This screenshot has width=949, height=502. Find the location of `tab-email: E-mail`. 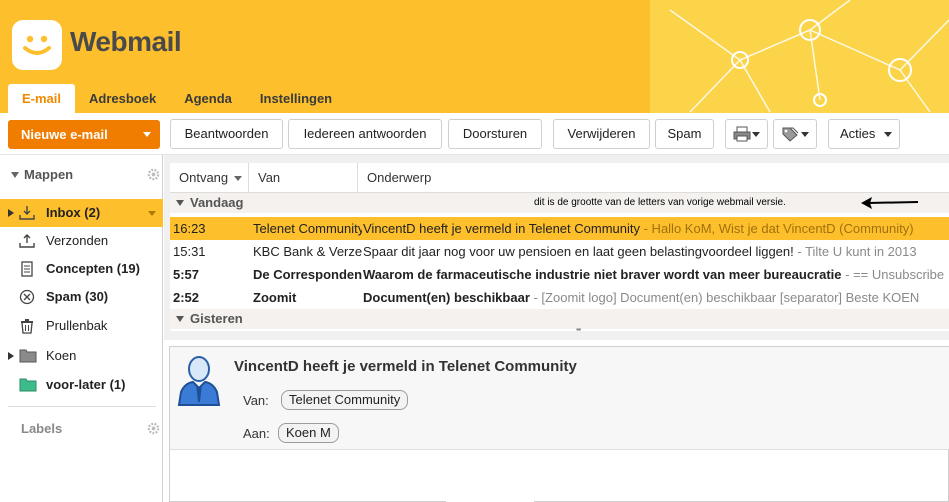

tab-email: E-mail is located at coordinates (42, 98).